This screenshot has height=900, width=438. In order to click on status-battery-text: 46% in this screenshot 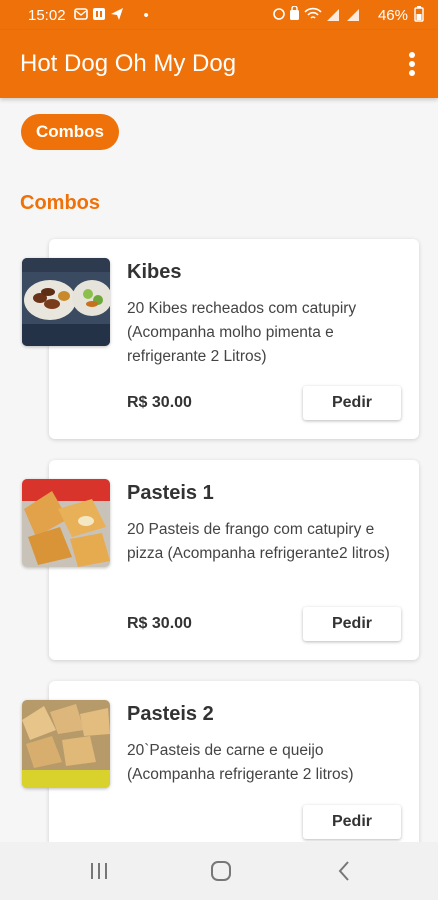, I will do `click(392, 15)`.